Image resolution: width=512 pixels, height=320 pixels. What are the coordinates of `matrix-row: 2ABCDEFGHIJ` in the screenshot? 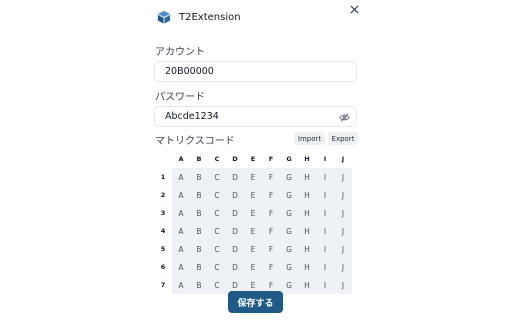 It's located at (253, 195).